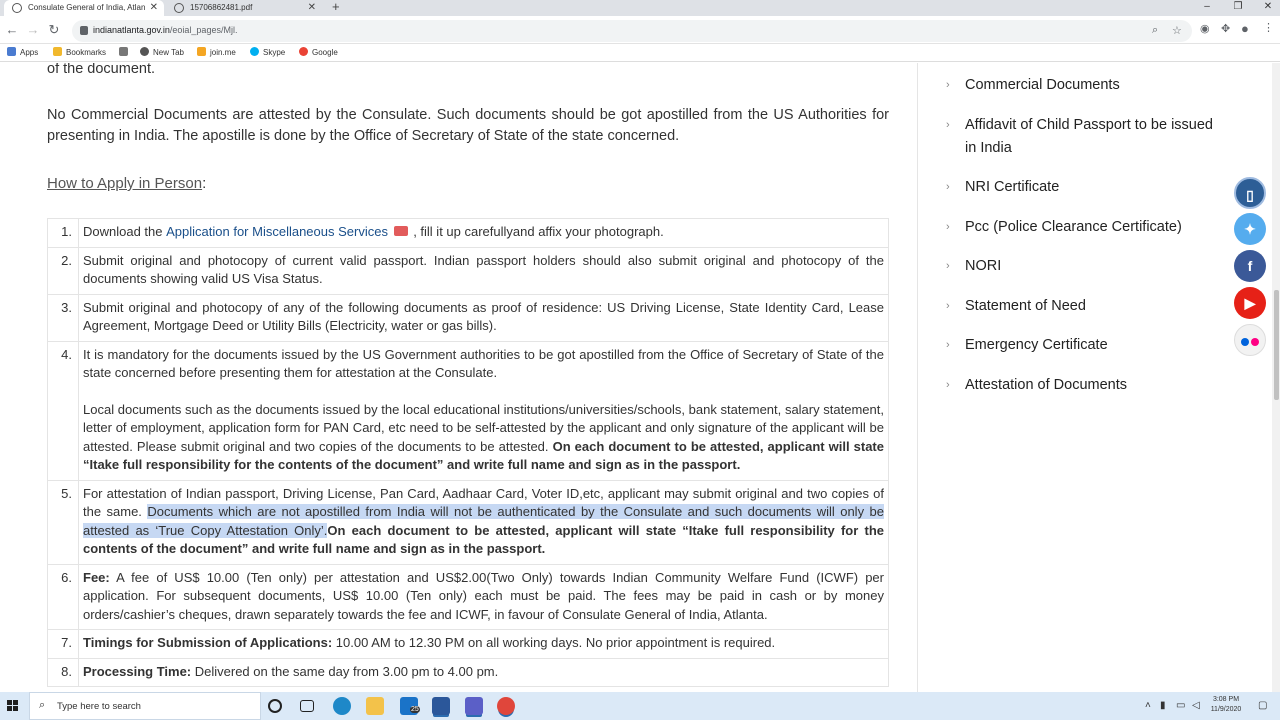 The width and height of the screenshot is (1280, 720). What do you see at coordinates (99, 706) in the screenshot?
I see `search-placeholder: Type here to search` at bounding box center [99, 706].